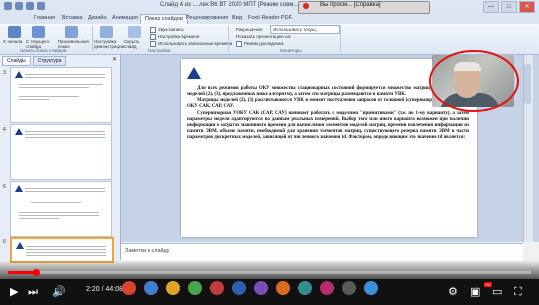 The width and height of the screenshot is (539, 305). Describe the element at coordinates (497, 292) in the screenshot. I see `theater-mode-icon: ▭` at that location.